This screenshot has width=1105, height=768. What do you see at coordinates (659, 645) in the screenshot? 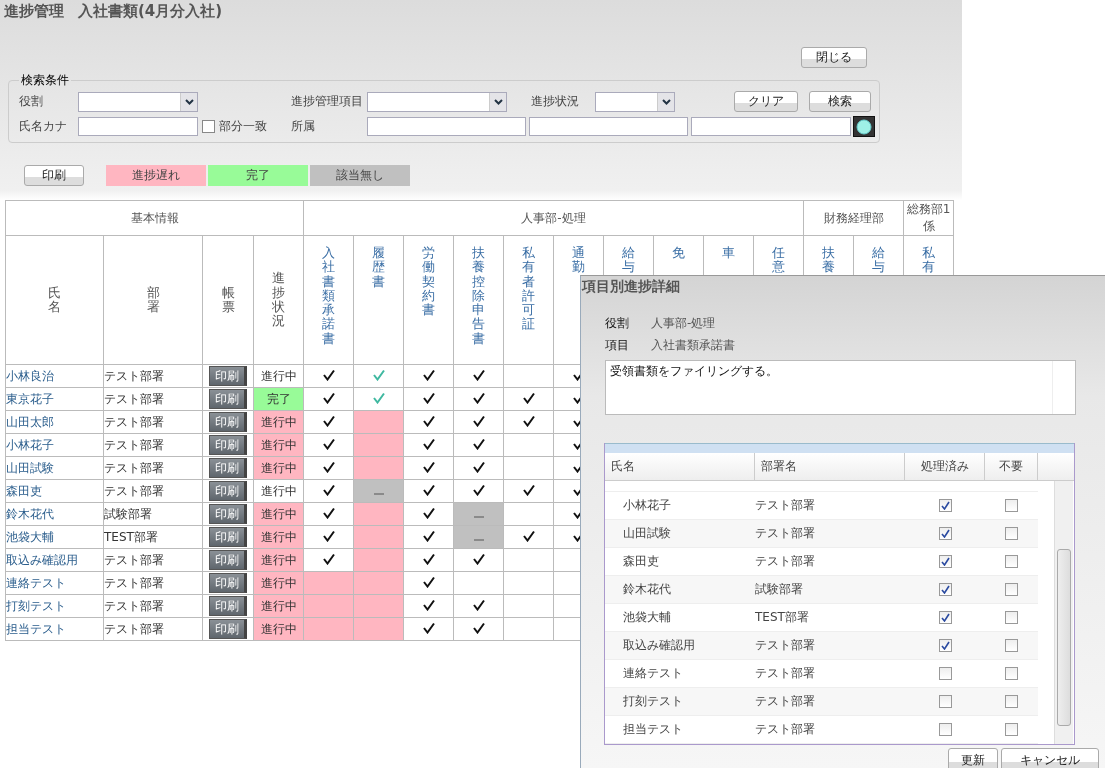
I see `table-cell-text: 取込み確認用` at bounding box center [659, 645].